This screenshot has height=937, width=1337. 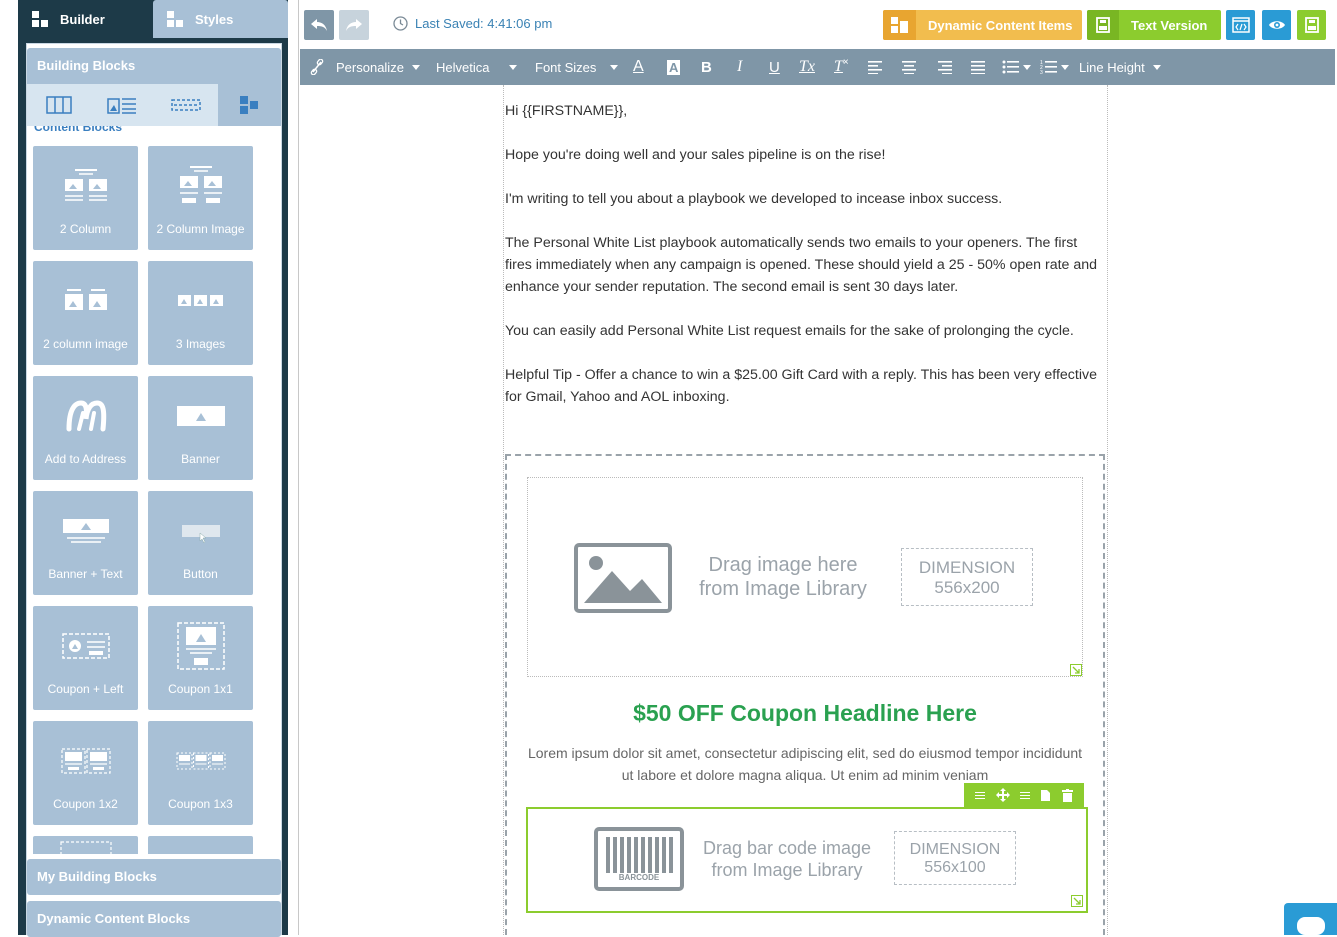 What do you see at coordinates (154, 919) in the screenshot?
I see `dynamic-content-blocks-section: Dynamic Content Blocks` at bounding box center [154, 919].